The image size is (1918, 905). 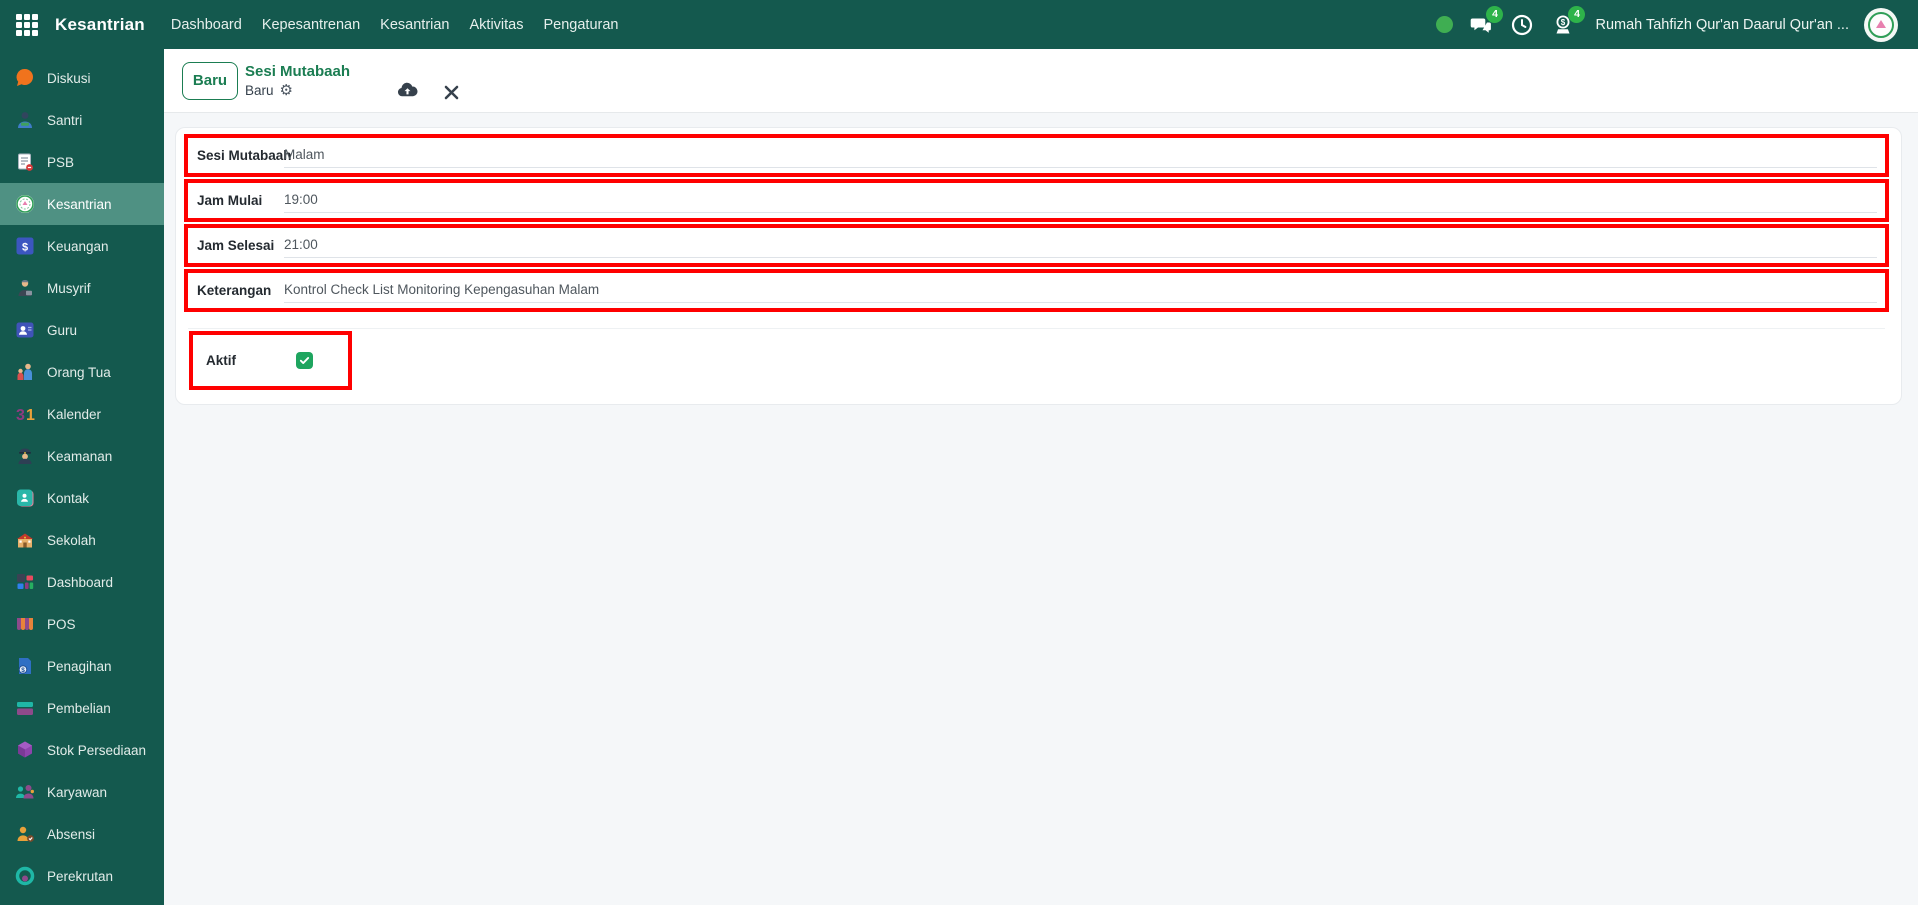 I want to click on sidebar-item-pembelian: Pembelian, so click(x=82, y=708).